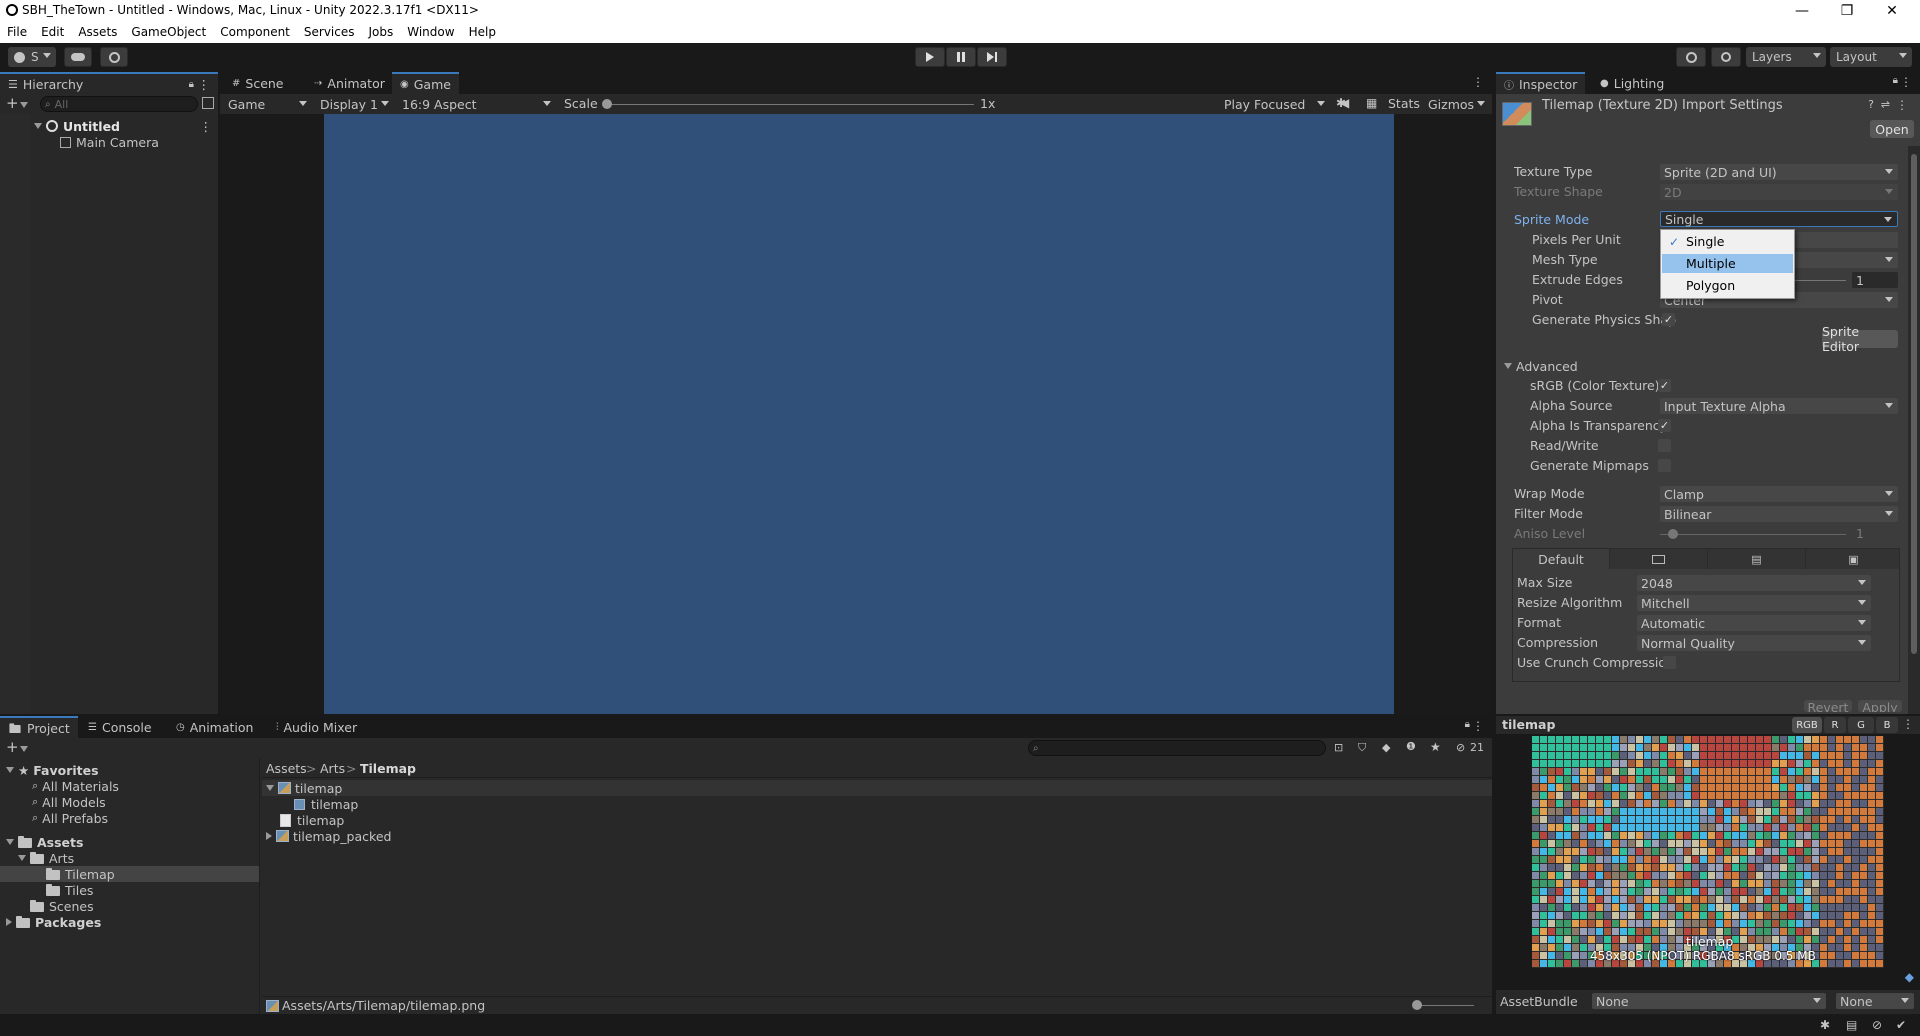 Image resolution: width=1920 pixels, height=1036 pixels. Describe the element at coordinates (214, 727) in the screenshot. I see `tab-animation: ◷ Animation` at that location.